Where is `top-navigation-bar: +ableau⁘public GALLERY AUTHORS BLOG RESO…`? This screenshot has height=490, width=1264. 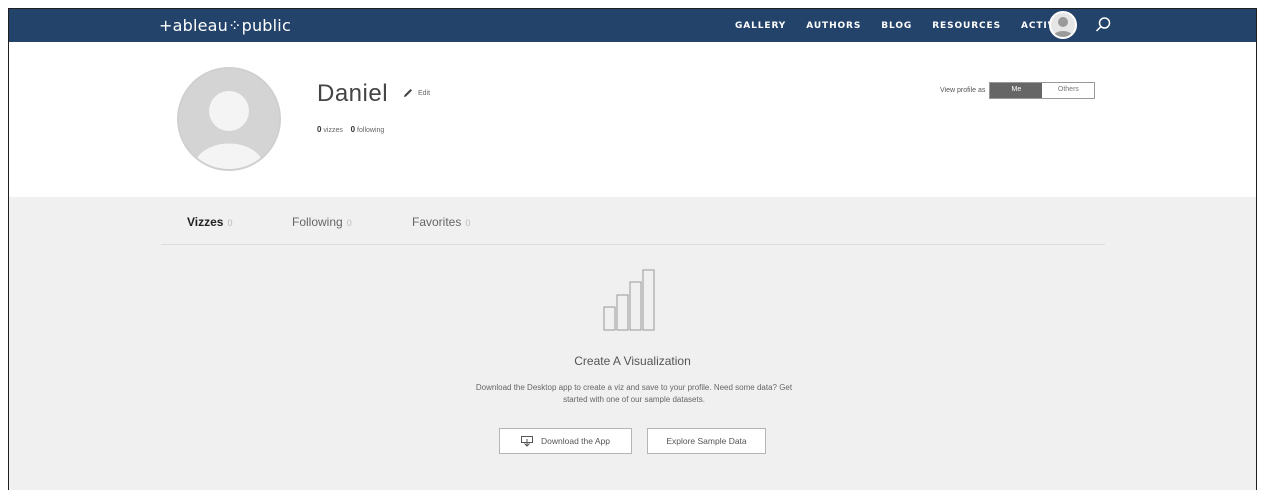
top-navigation-bar: +ableau⁘public GALLERY AUTHORS BLOG RESO… is located at coordinates (632, 25).